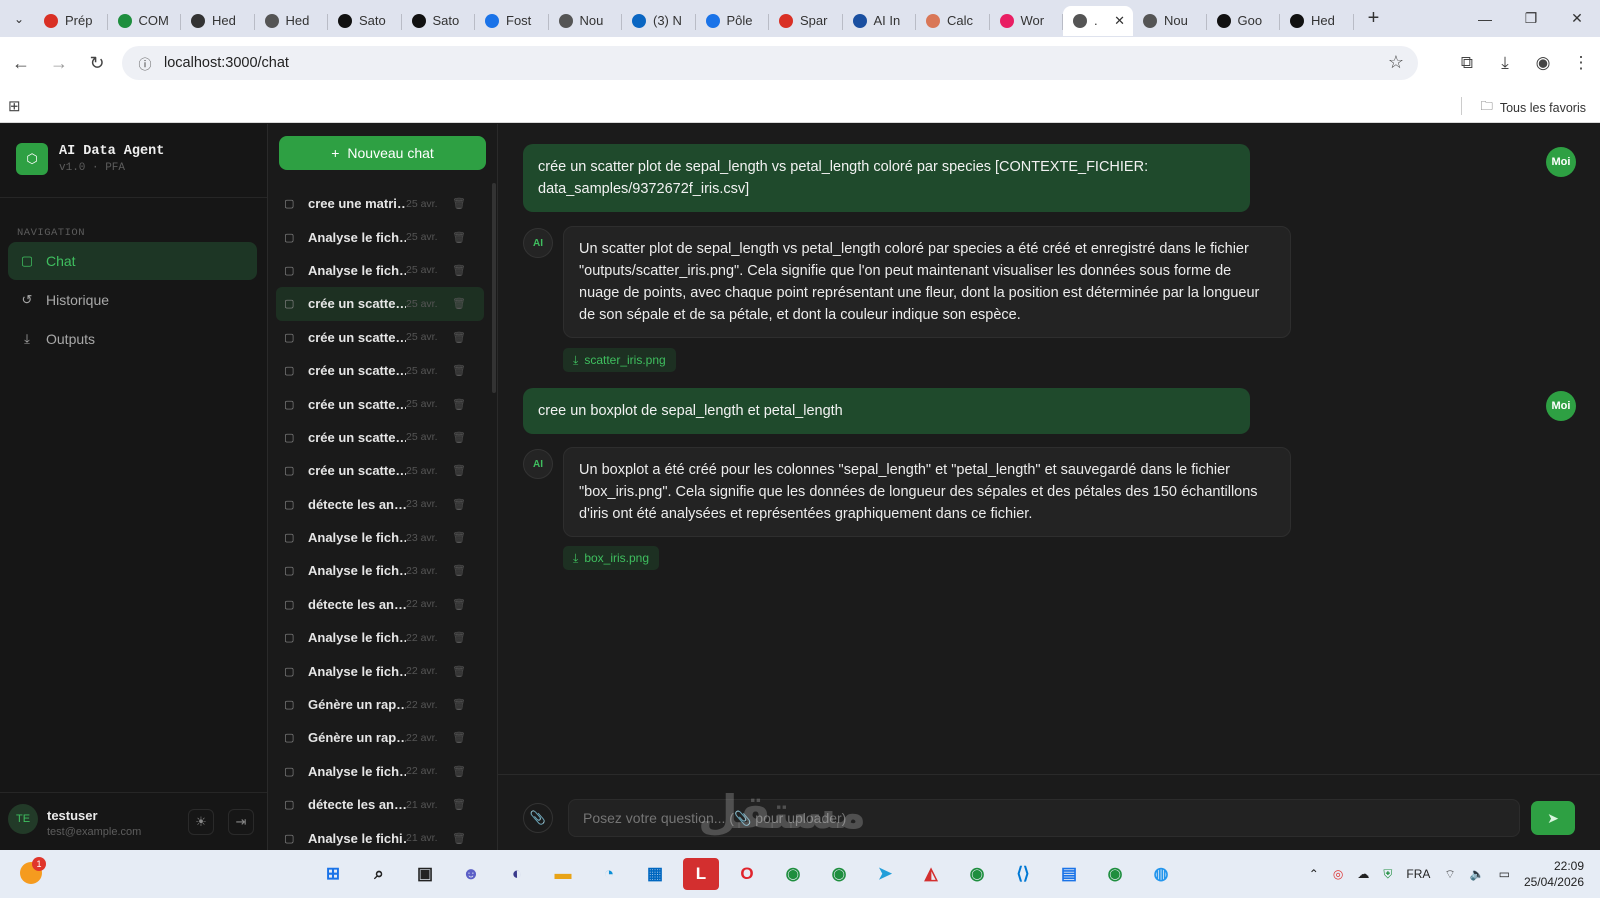  What do you see at coordinates (770, 63) in the screenshot?
I see `omnibox: ⓘ localhost:3000/chat ☆` at bounding box center [770, 63].